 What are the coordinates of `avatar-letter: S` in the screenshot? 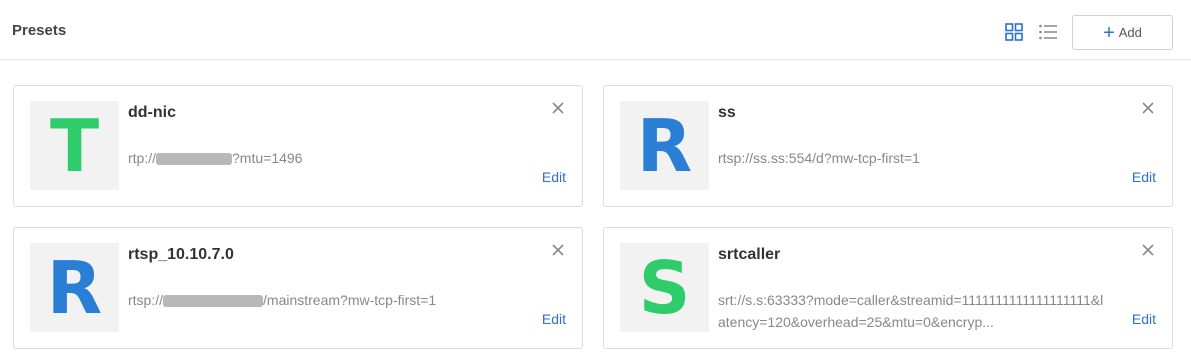 It's located at (664, 287).